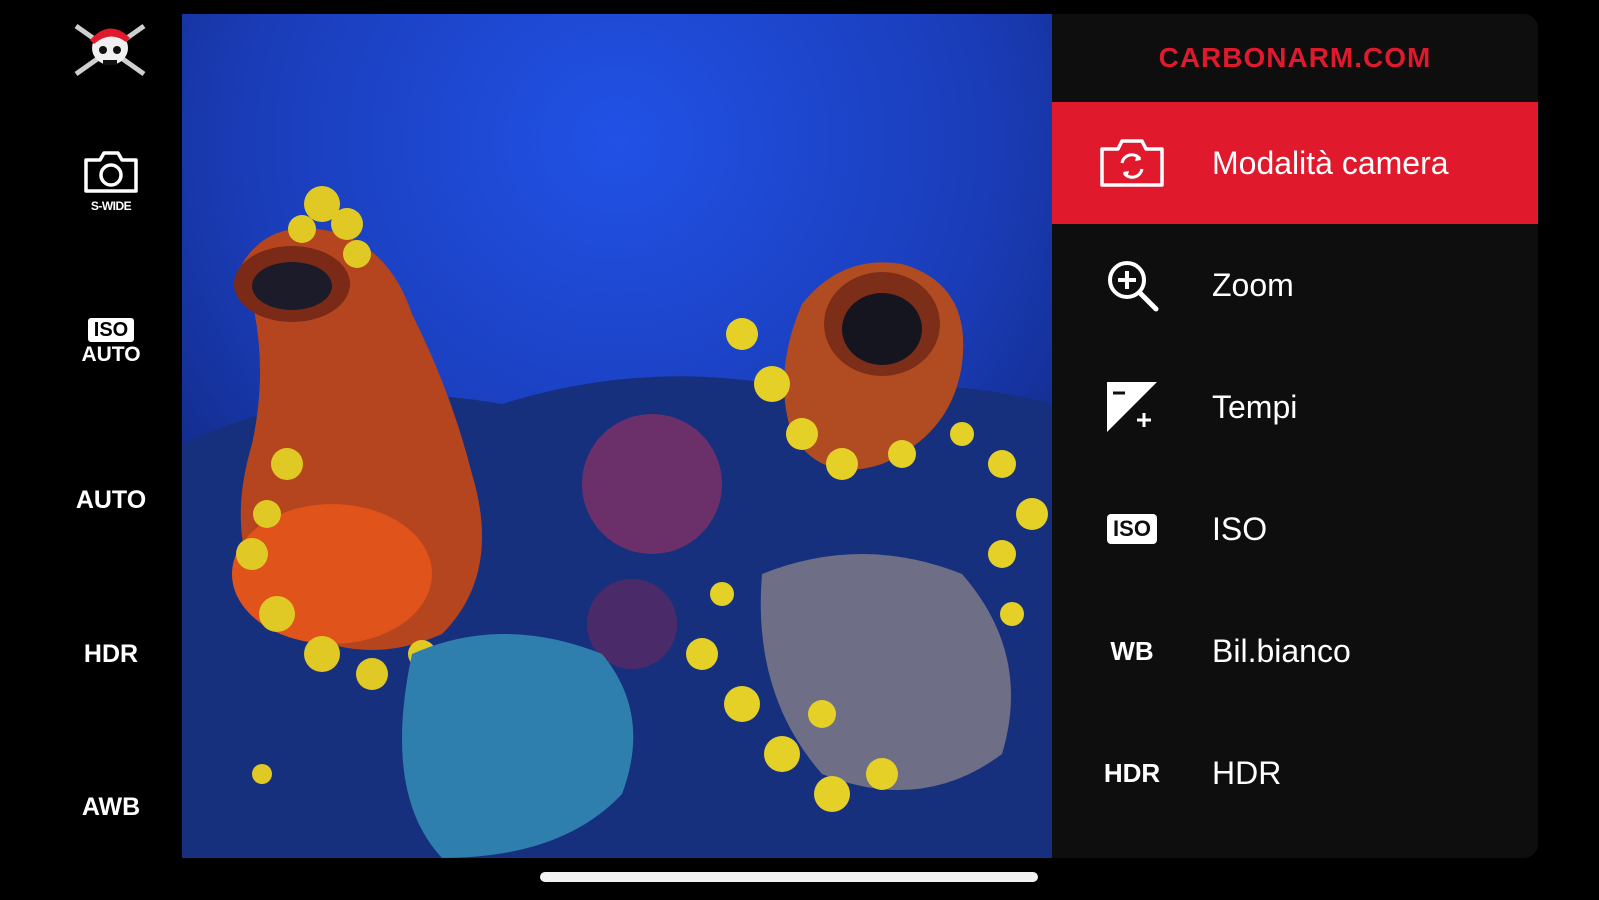 The image size is (1599, 900). I want to click on menu-item-exposure: Tempi, so click(1295, 407).